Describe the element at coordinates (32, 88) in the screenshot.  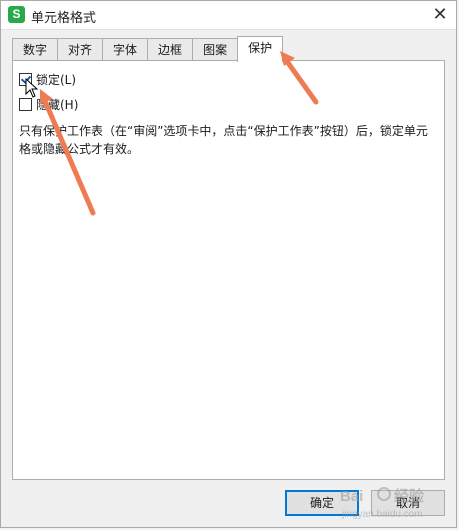
I see `mouse-cursor-icon` at that location.